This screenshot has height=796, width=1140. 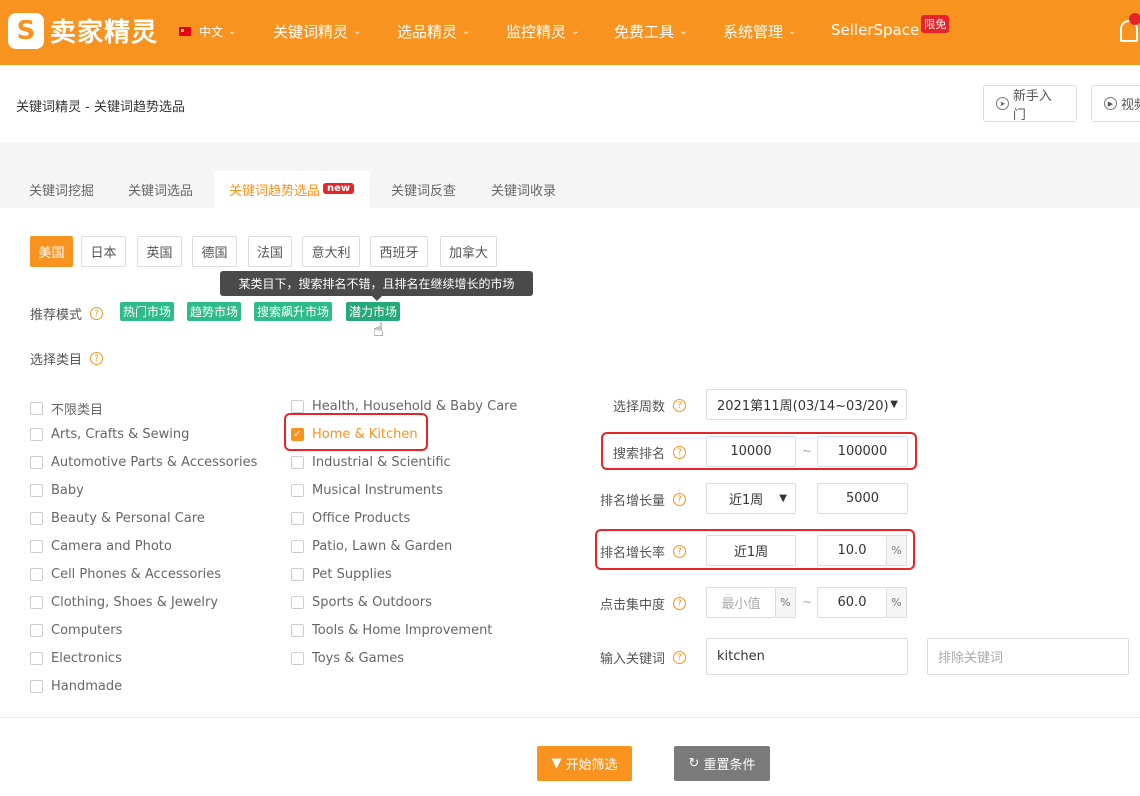 I want to click on nav-free-tools: 免费工具 ⌄, so click(x=650, y=31).